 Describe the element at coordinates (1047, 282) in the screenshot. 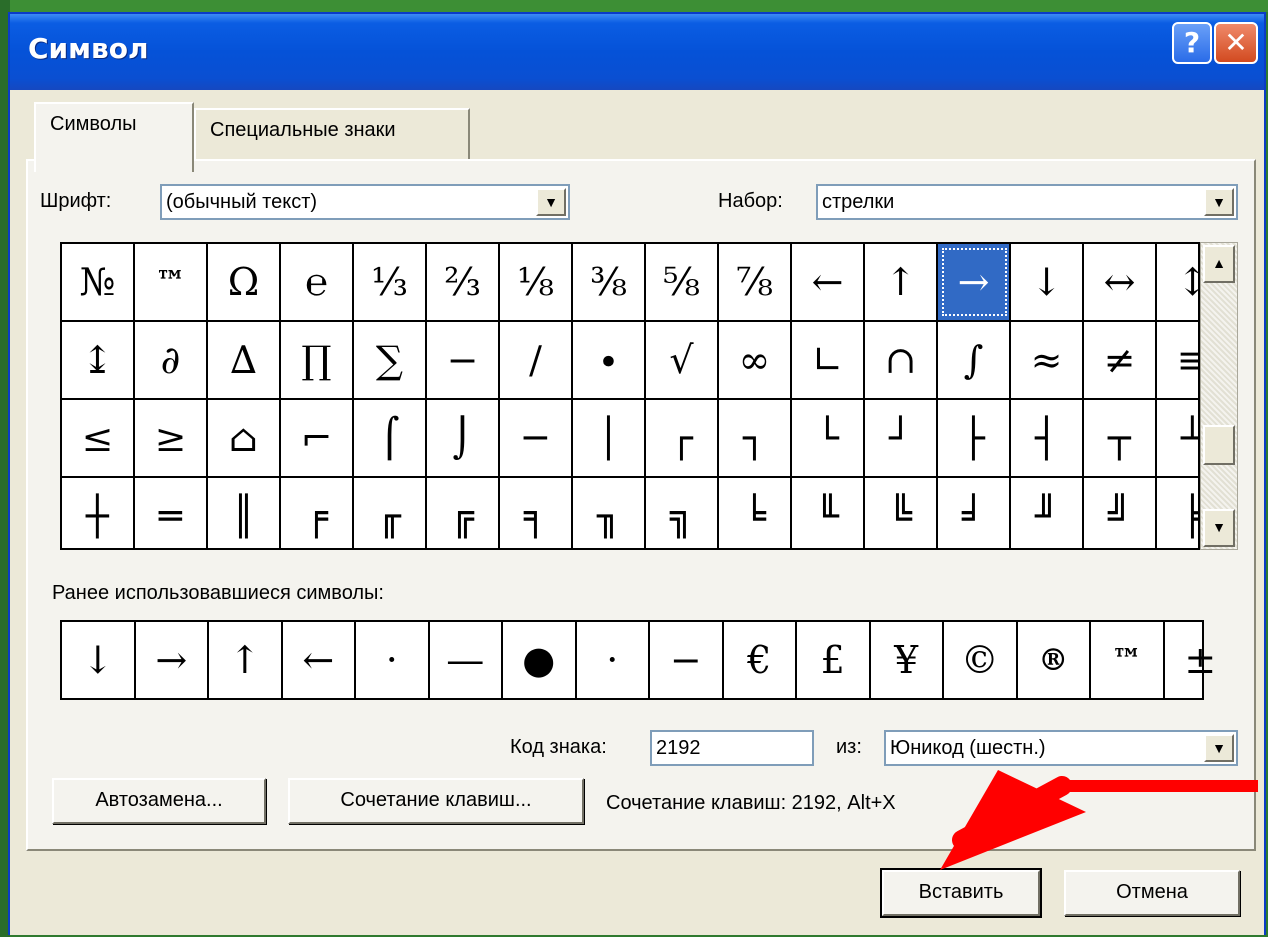

I see `symbol-cell: ↓` at that location.